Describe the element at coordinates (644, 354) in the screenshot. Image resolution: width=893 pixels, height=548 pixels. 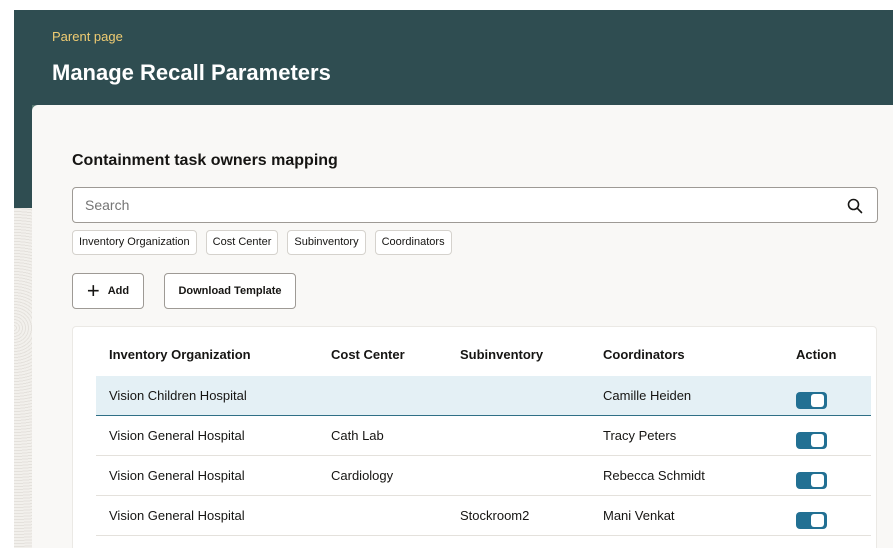
I see `column-header-coordinators: Coordinators` at that location.